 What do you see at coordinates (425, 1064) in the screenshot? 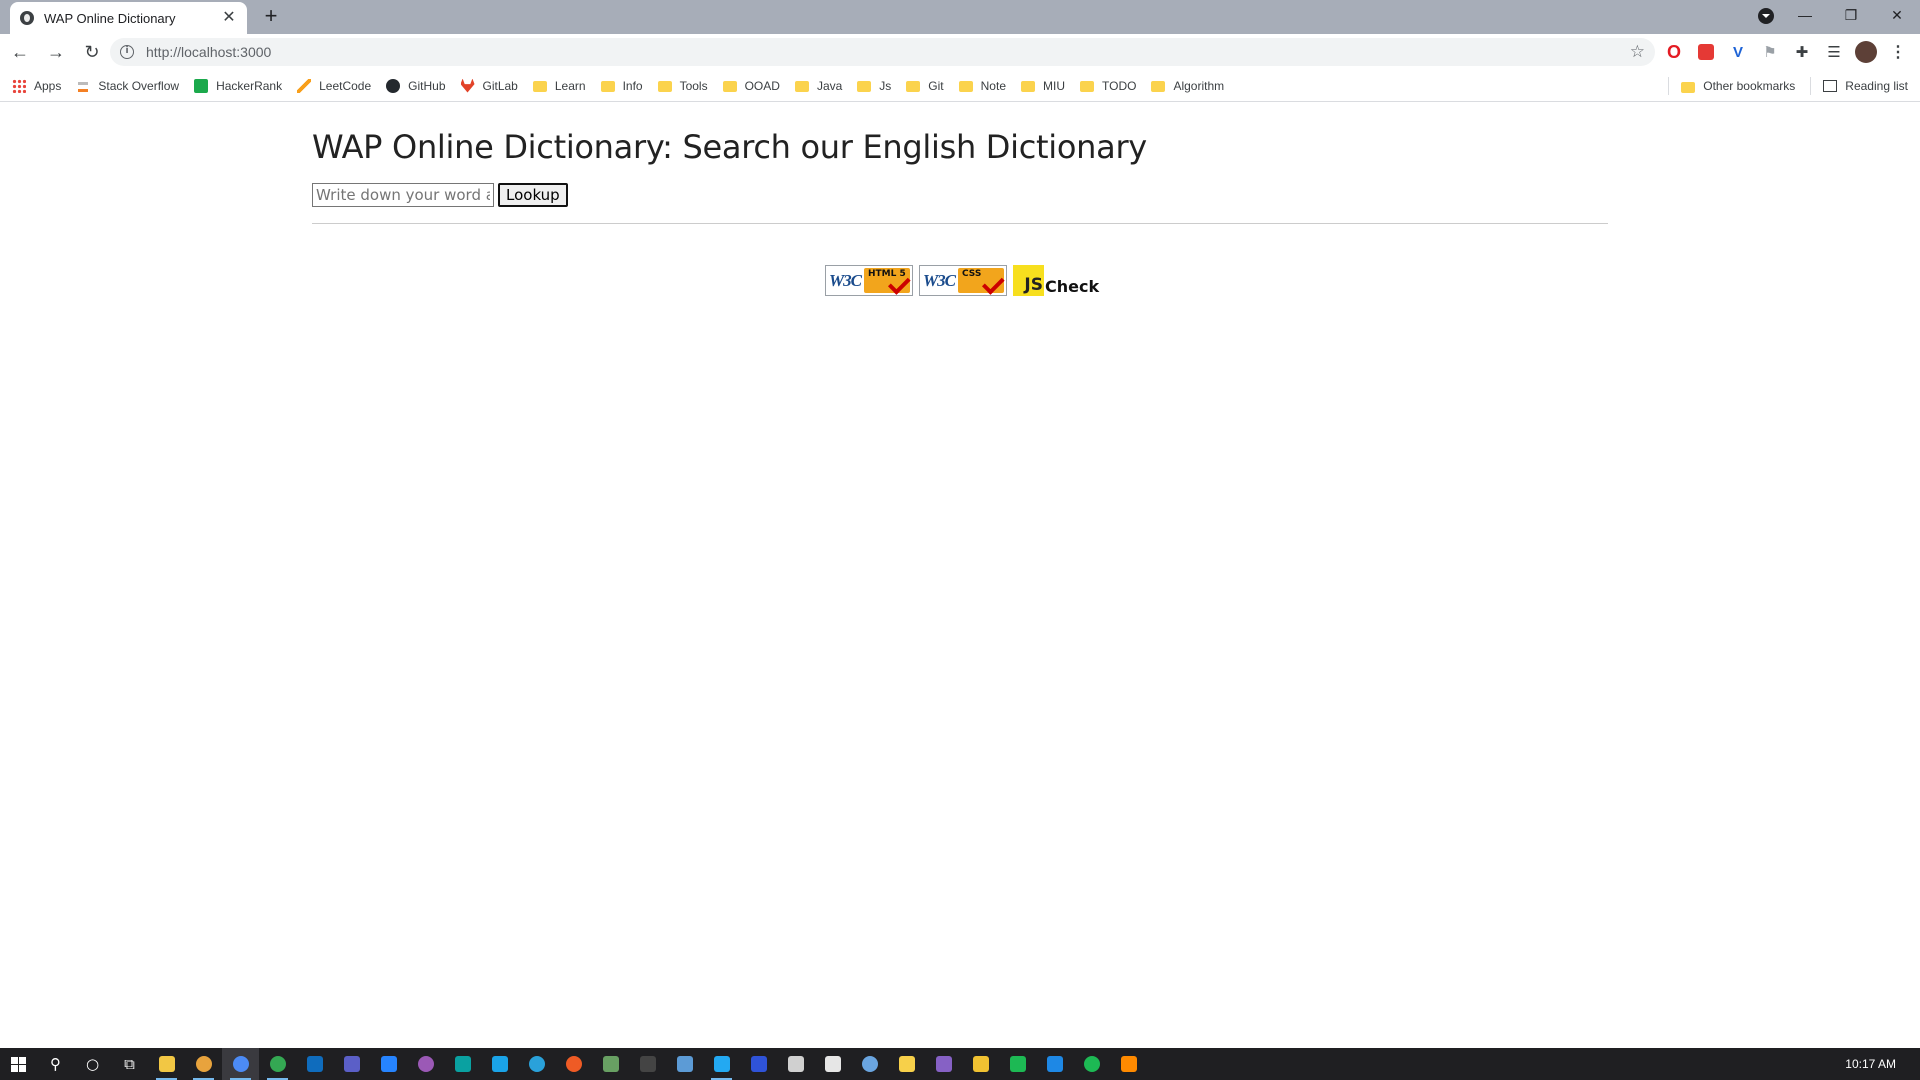
I see `taskbar-app-podcast` at bounding box center [425, 1064].